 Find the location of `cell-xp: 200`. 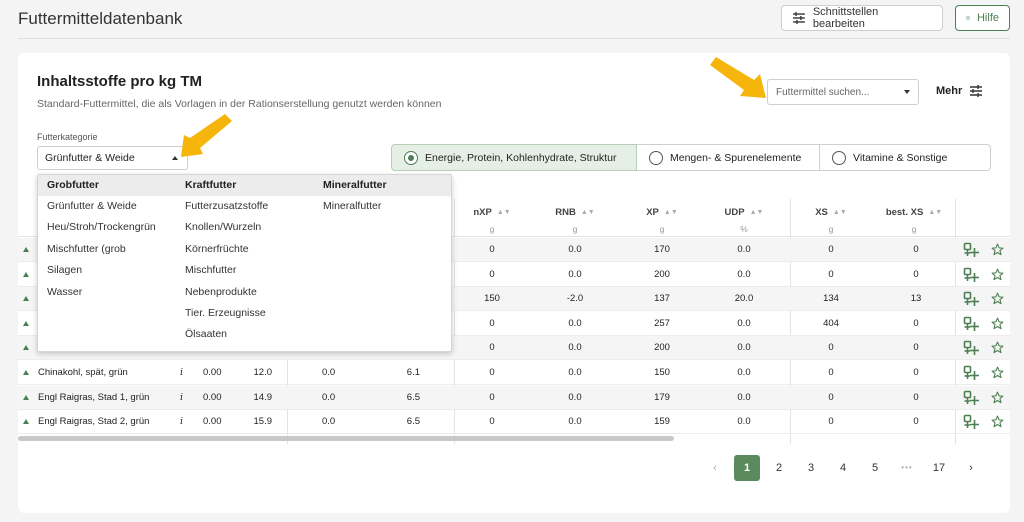

cell-xp: 200 is located at coordinates (662, 348).